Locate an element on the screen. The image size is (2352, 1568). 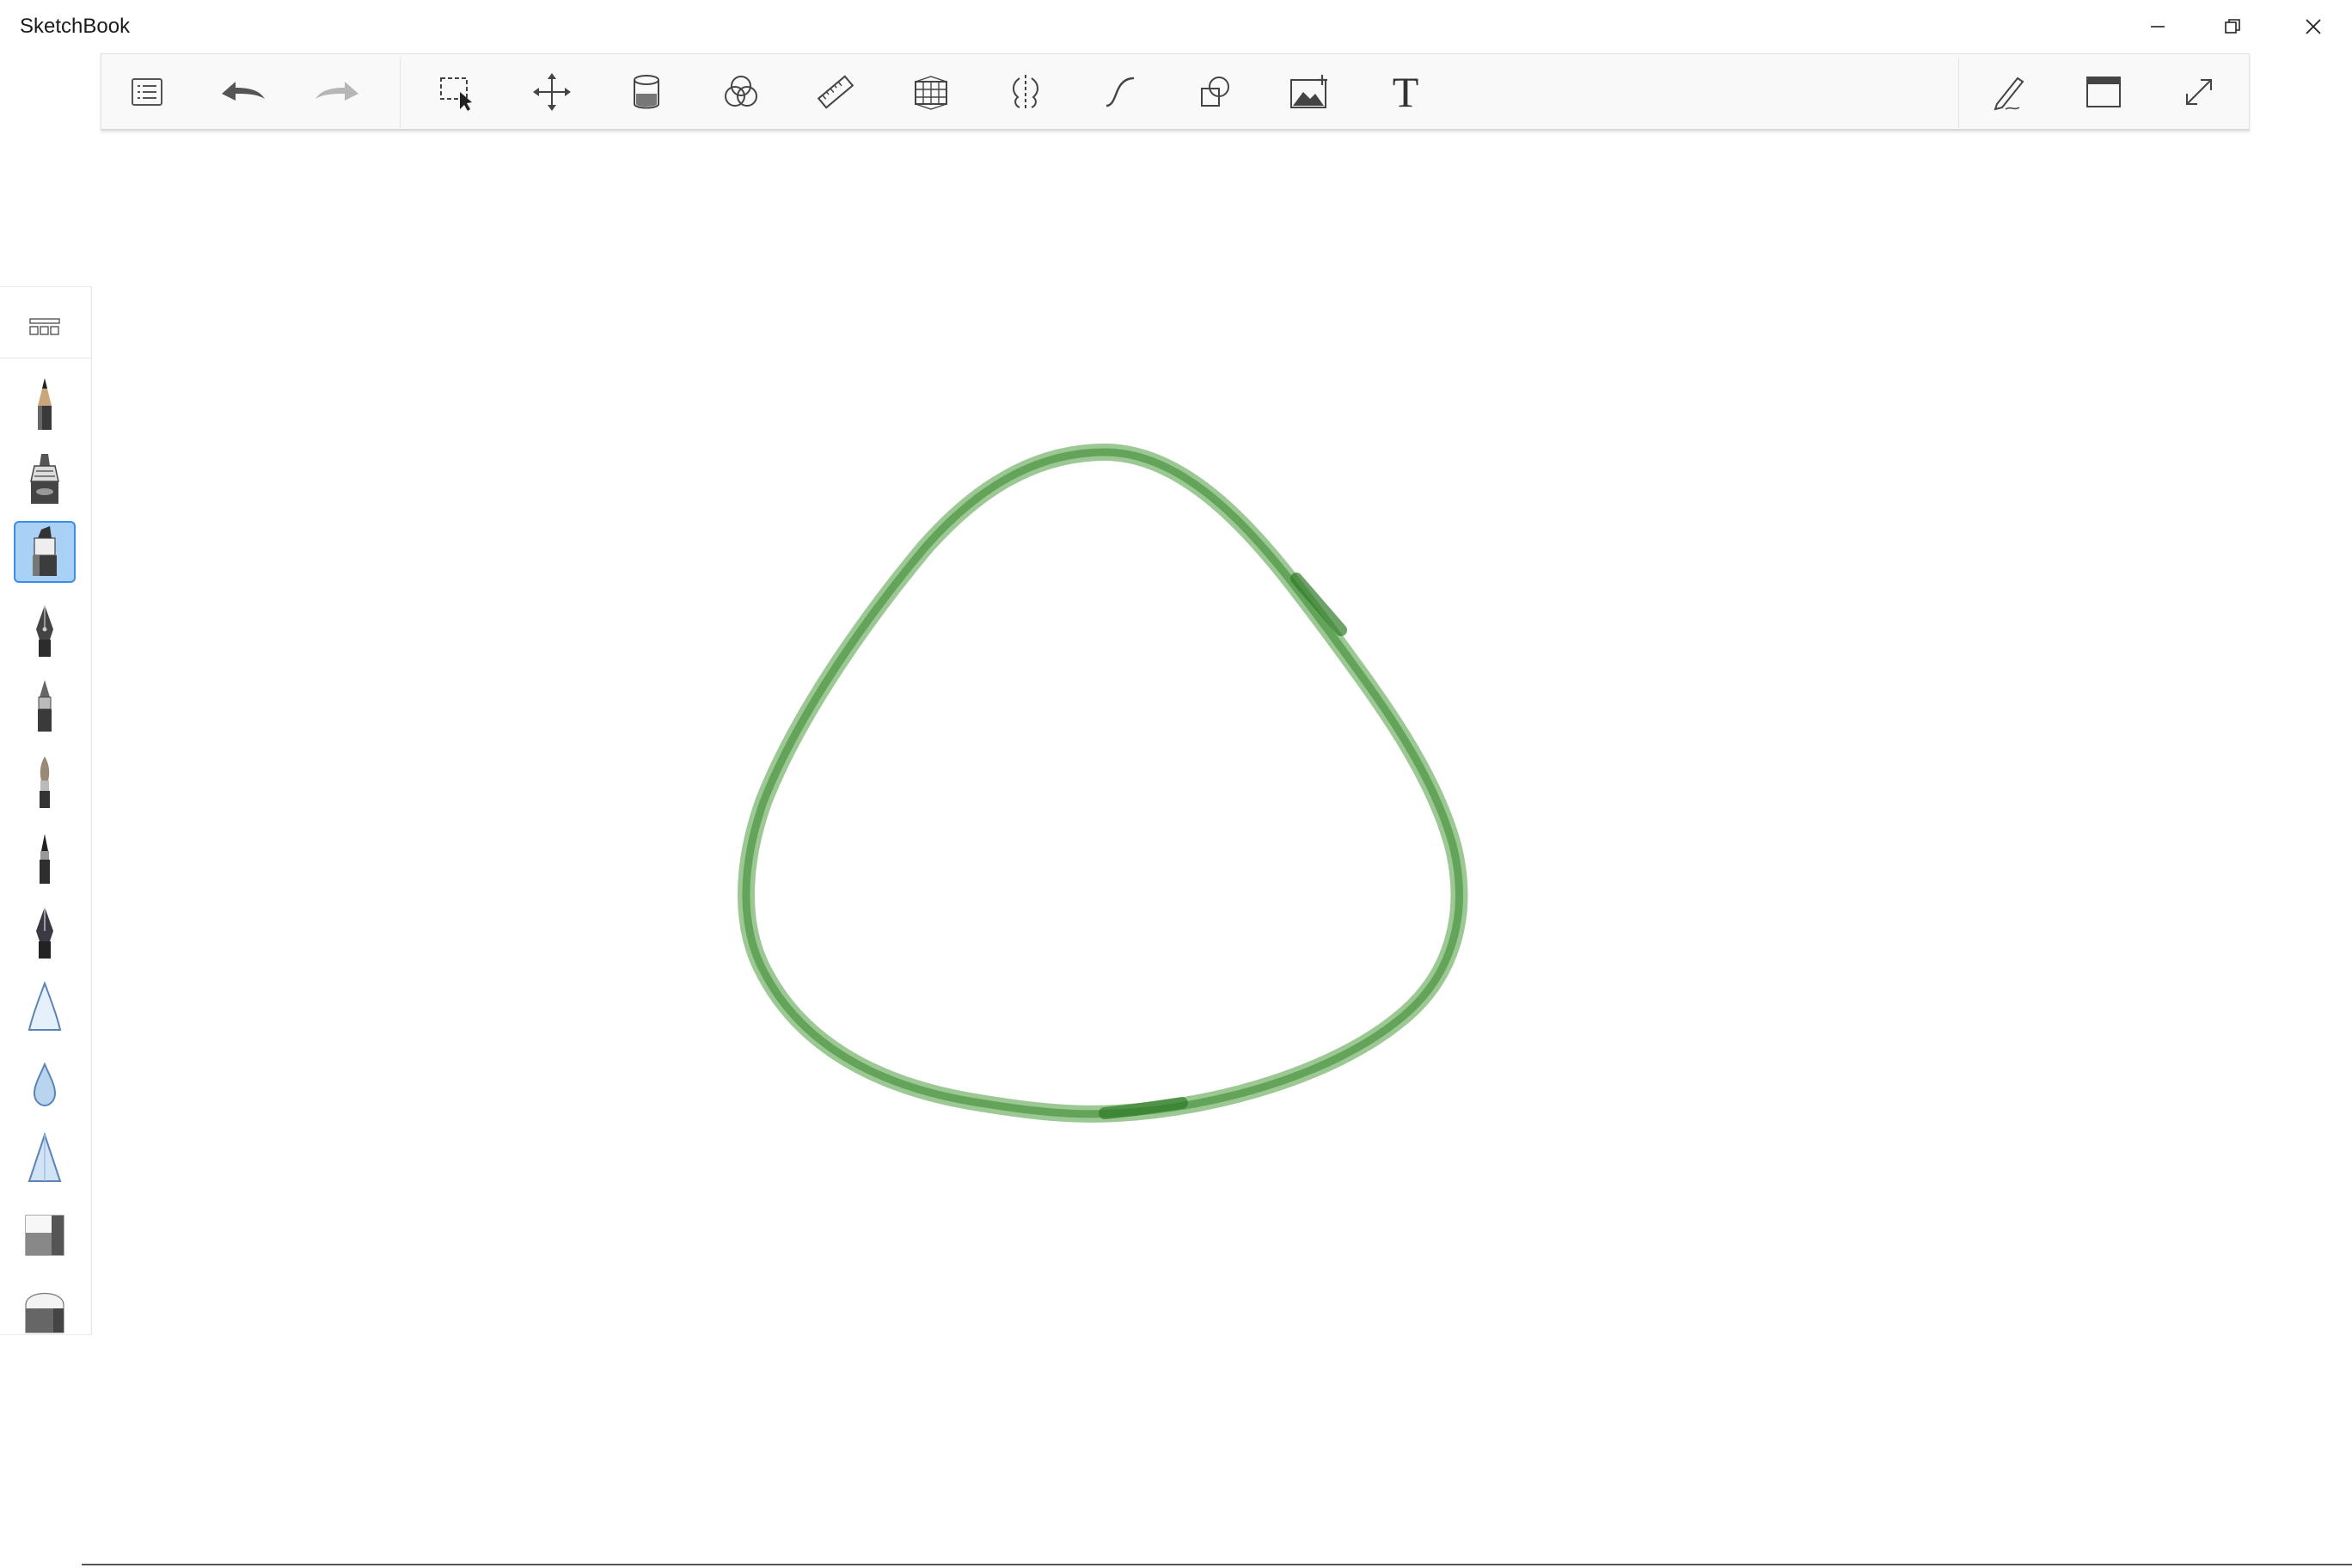
import-image-button is located at coordinates (1310, 91).